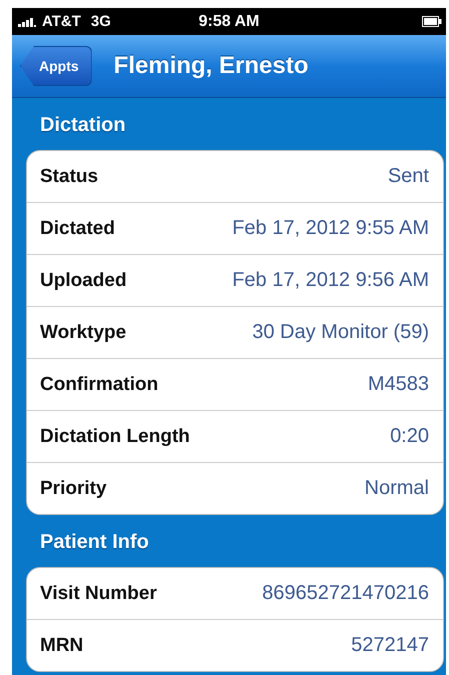  Describe the element at coordinates (94, 542) in the screenshot. I see `section-header: Patient Info` at that location.